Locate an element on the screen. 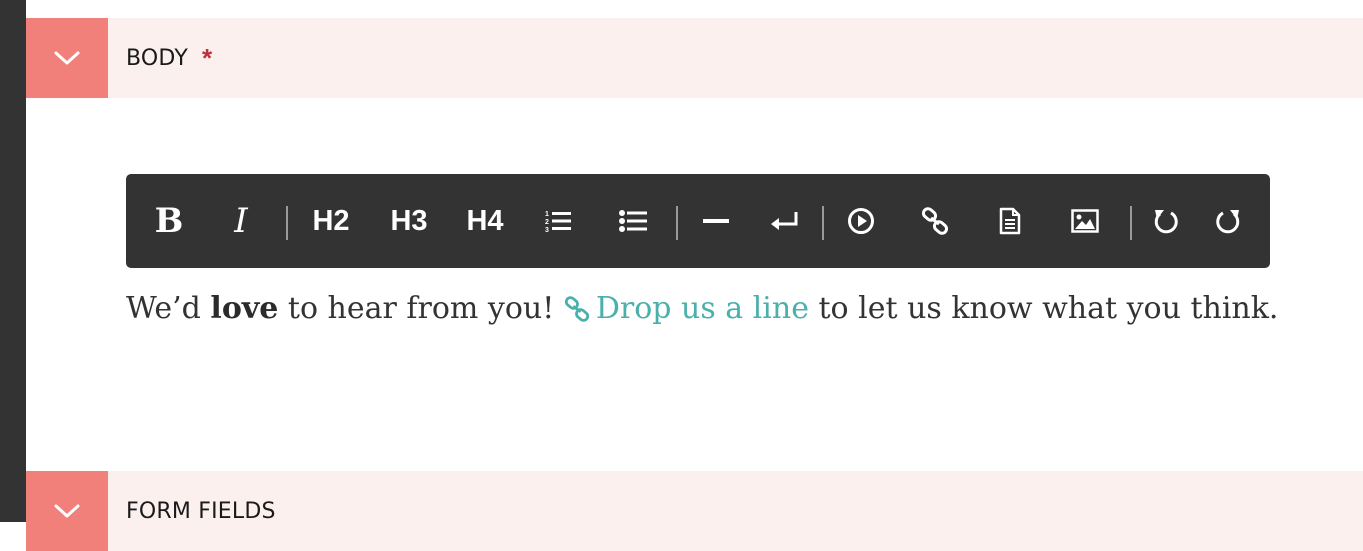 Image resolution: width=1363 pixels, height=551 pixels. video-button is located at coordinates (861, 221).